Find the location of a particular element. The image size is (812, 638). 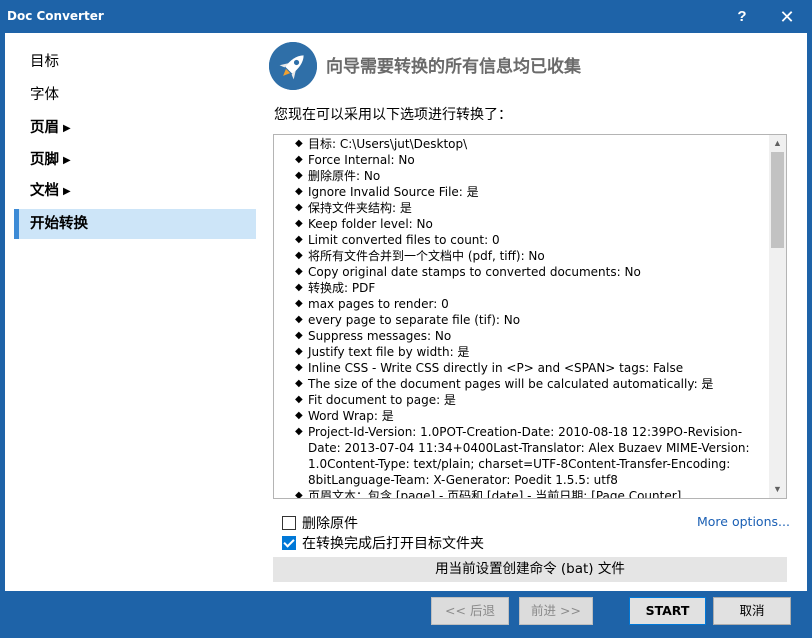

option-list-item: ◆ 目标: C:\Users\jut\Desktop\ is located at coordinates (524, 144).